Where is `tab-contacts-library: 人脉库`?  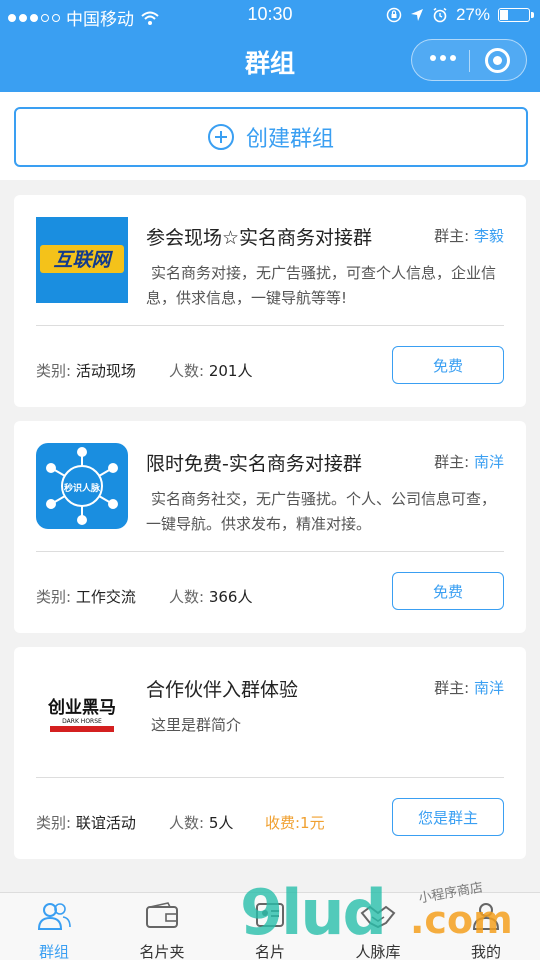 tab-contacts-library: 人脉库 is located at coordinates (378, 926).